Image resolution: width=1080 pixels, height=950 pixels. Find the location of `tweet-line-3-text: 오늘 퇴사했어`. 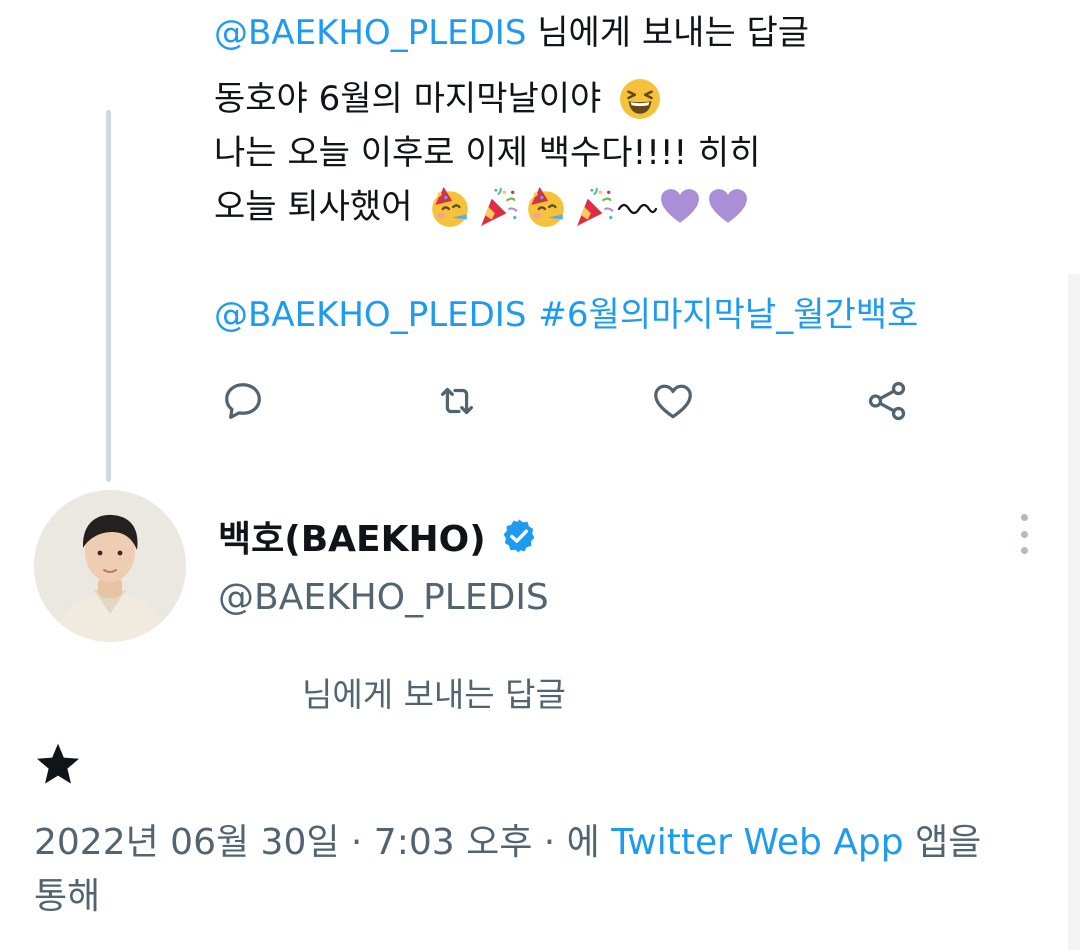

tweet-line-3-text: 오늘 퇴사했어 is located at coordinates (313, 207).